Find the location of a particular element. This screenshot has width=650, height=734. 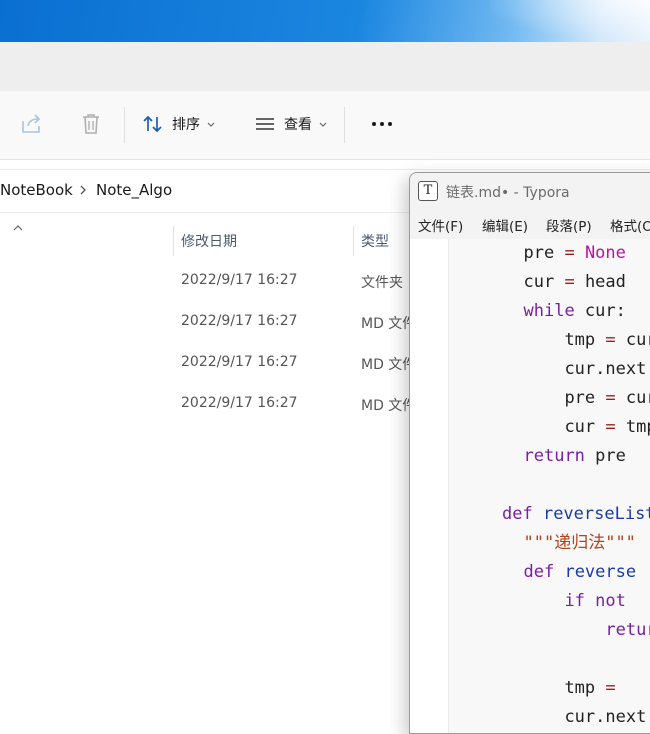

view-button: 查看 is located at coordinates (291, 124).